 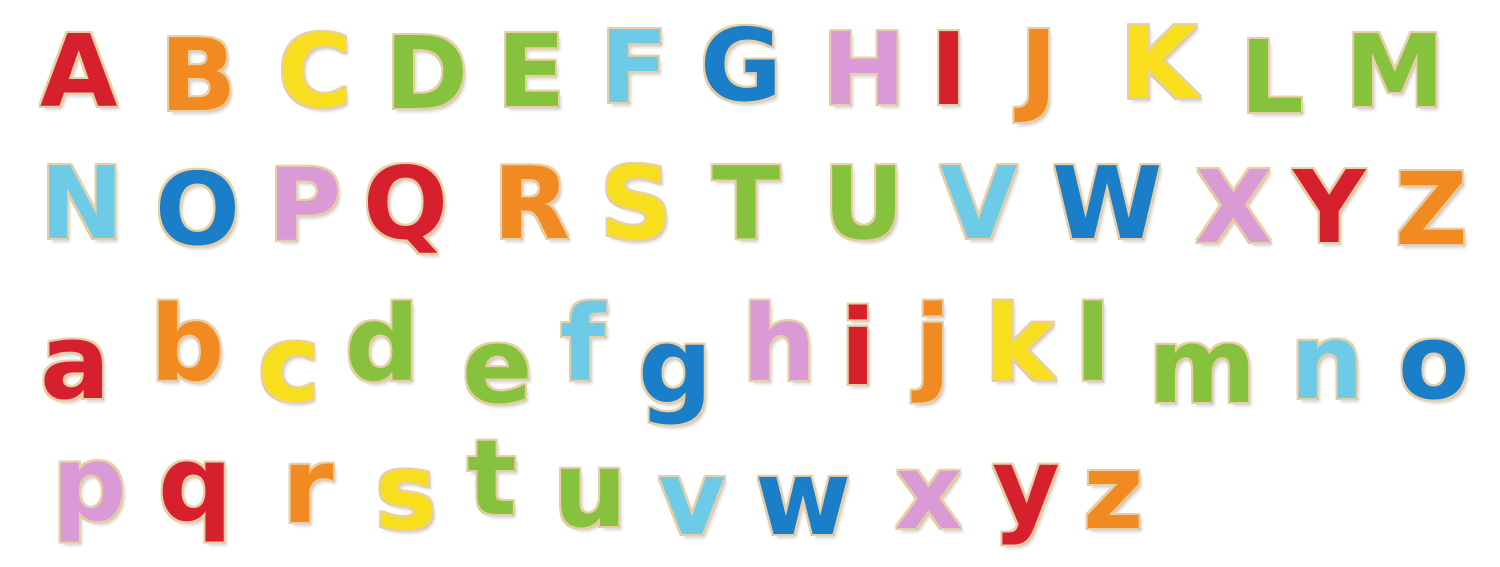 What do you see at coordinates (1234, 207) in the screenshot?
I see `letter-upper-x: X` at bounding box center [1234, 207].